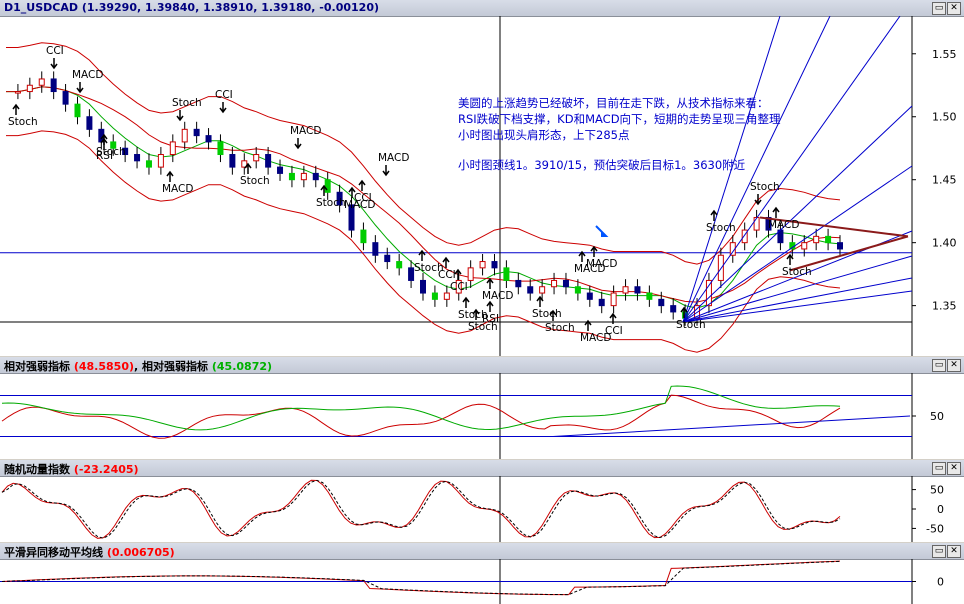 The image size is (964, 604). I want to click on rsi-titlebar: 相对强弱指标 (48.5850), 相对强弱指标 (45.0872) ▭ ✕, so click(482, 365).